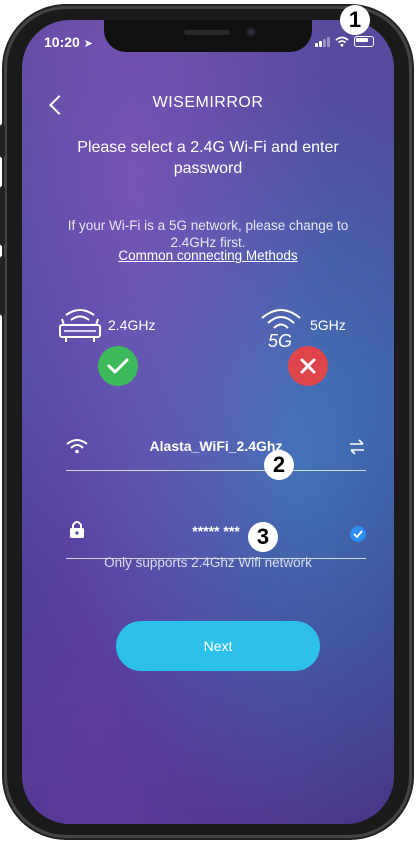 The height and width of the screenshot is (841, 417). I want to click on status-icons, so click(344, 41).